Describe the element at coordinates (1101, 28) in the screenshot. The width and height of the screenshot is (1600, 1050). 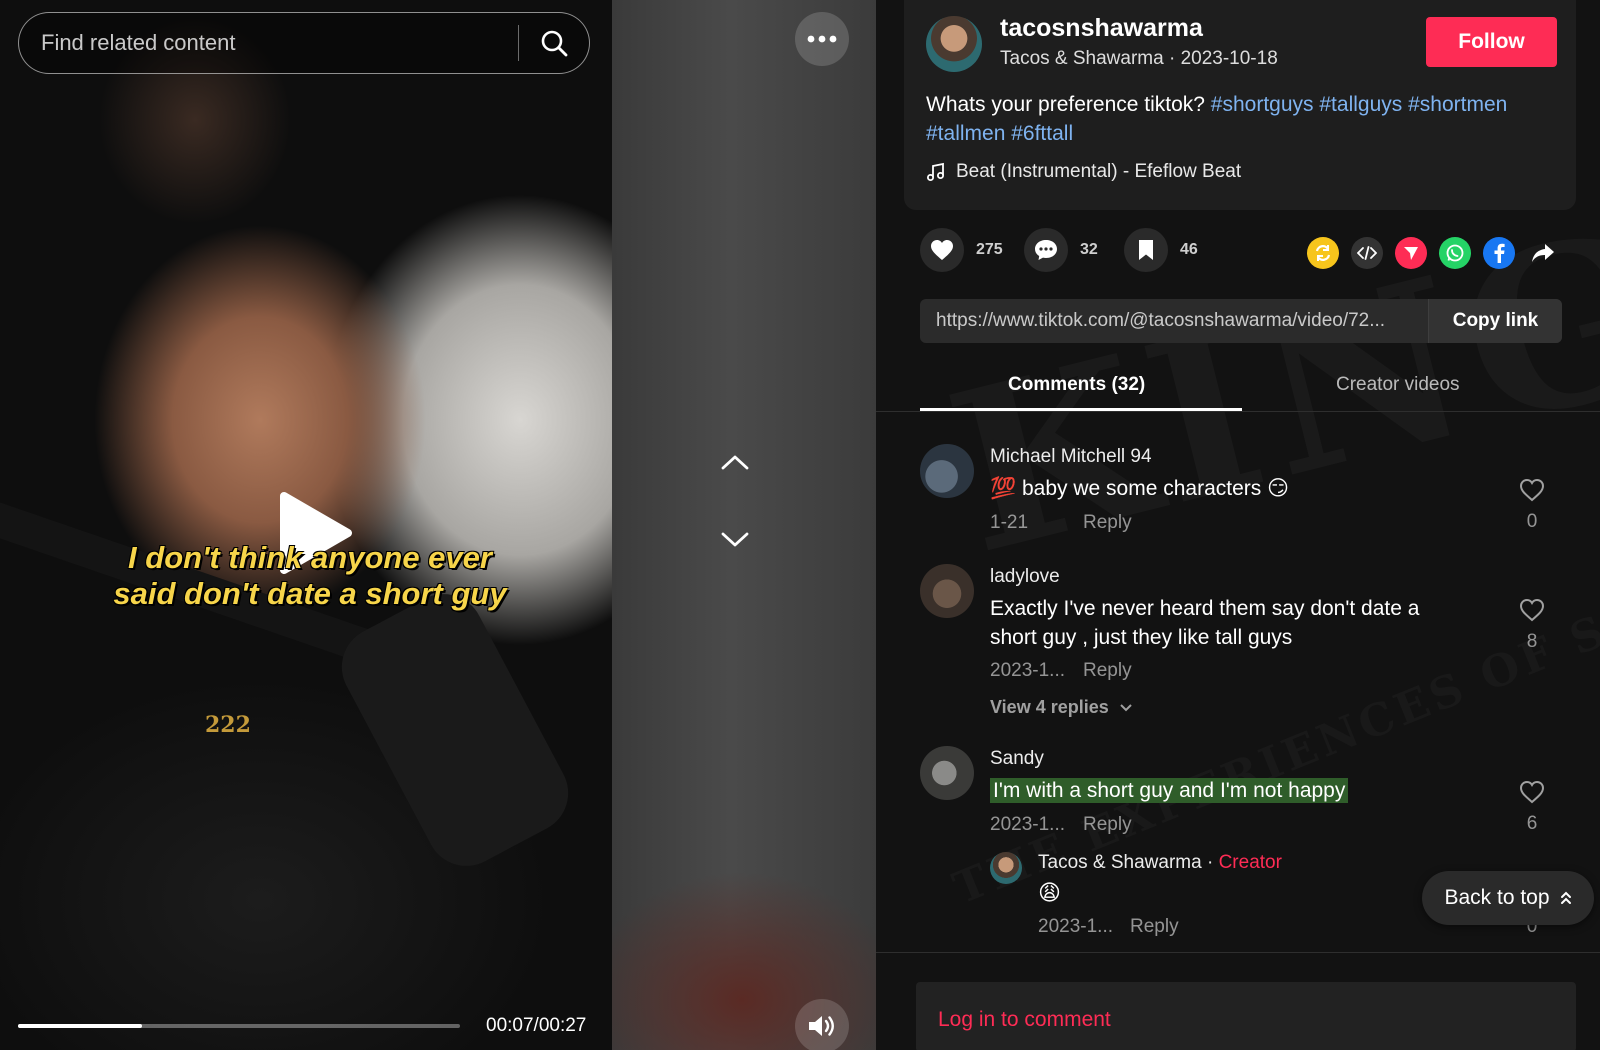
I see `author-username: tacosnshawarma` at that location.